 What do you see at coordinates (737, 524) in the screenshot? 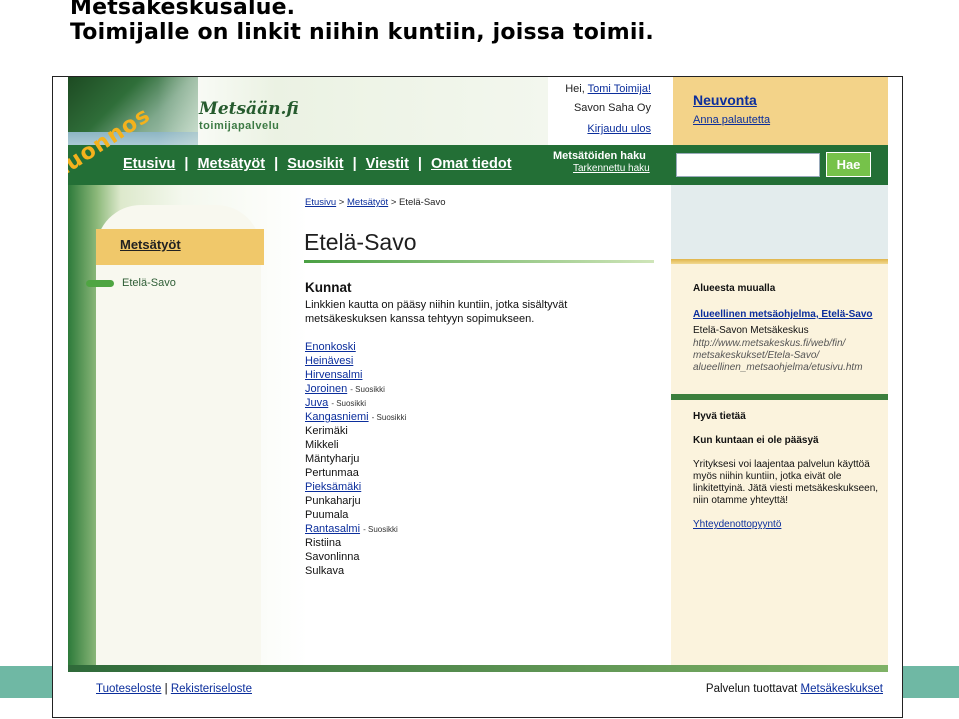
I see `contact-request-link: Yhteydenottopyyntö` at bounding box center [737, 524].